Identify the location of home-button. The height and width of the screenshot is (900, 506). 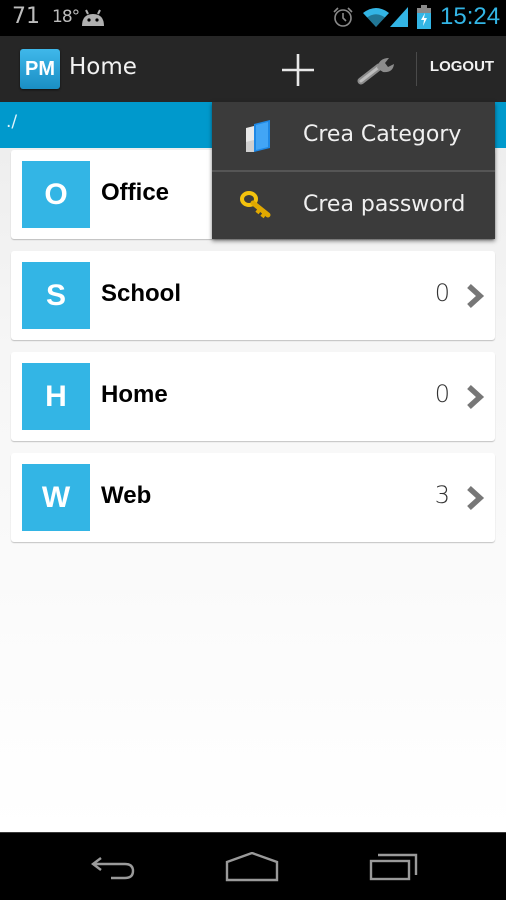
(252, 867).